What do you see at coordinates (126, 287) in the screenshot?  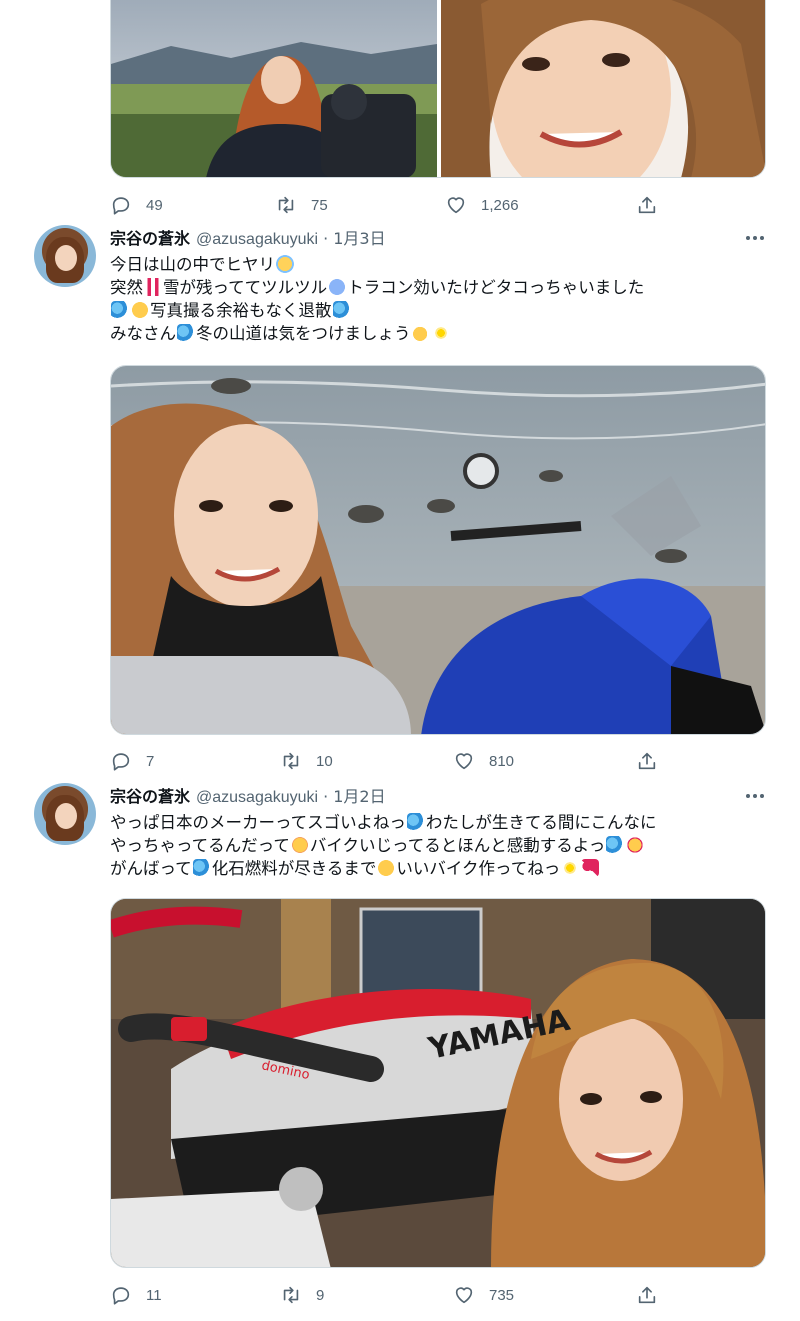 I see `tweet-text-run: 突然` at bounding box center [126, 287].